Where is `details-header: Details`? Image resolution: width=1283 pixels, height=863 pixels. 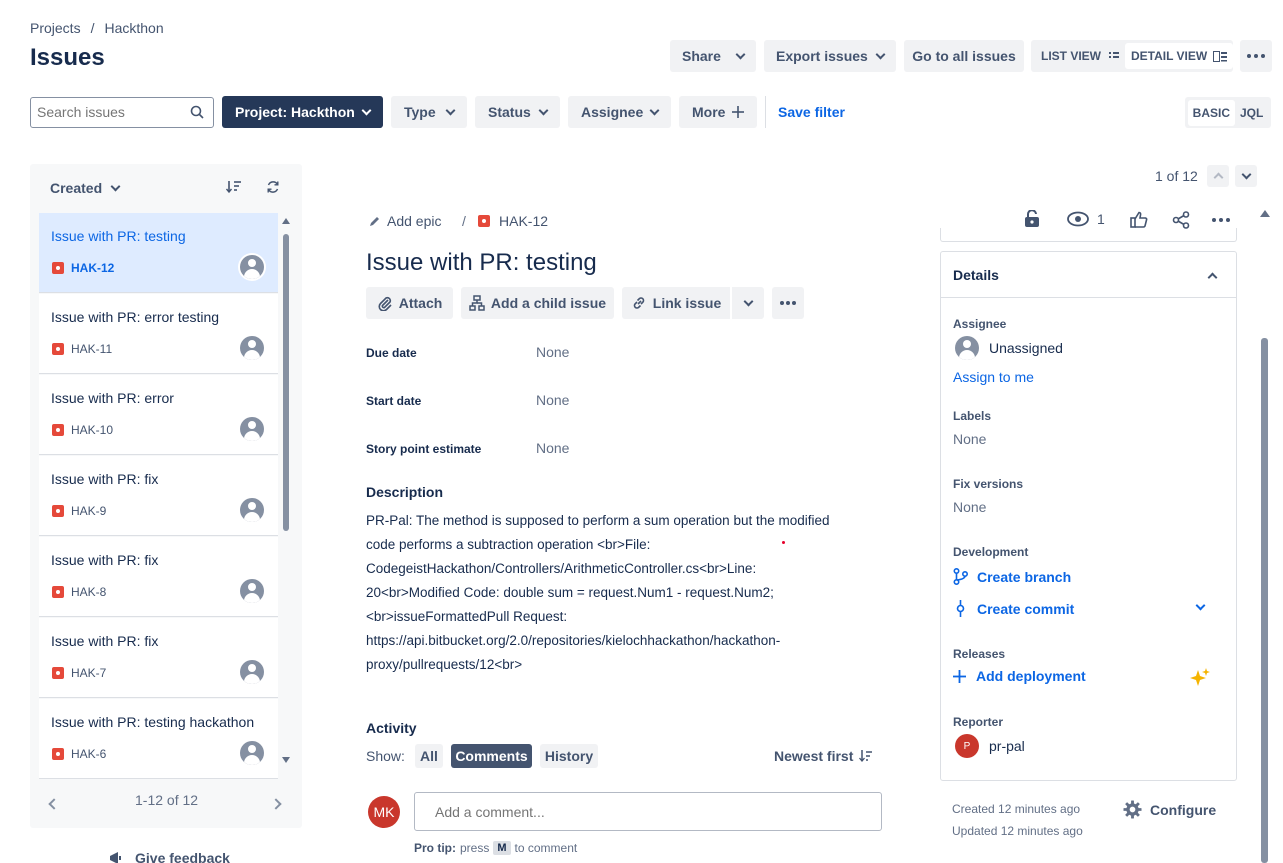 details-header: Details is located at coordinates (1088, 275).